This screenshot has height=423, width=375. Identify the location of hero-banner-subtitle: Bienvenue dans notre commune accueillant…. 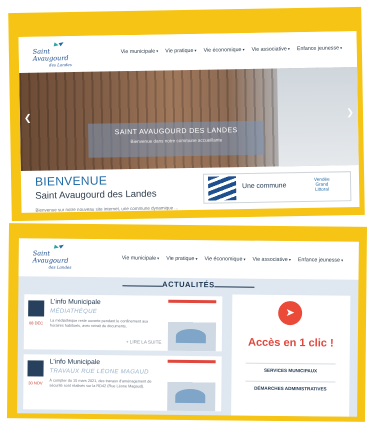
(176, 141).